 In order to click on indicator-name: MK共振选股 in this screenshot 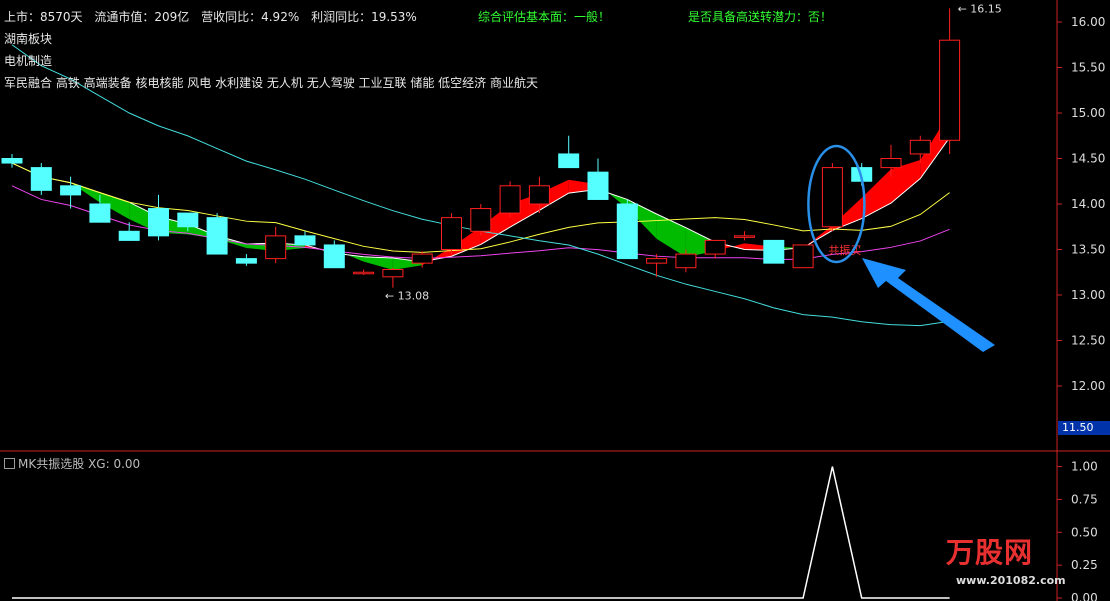, I will do `click(51, 464)`.